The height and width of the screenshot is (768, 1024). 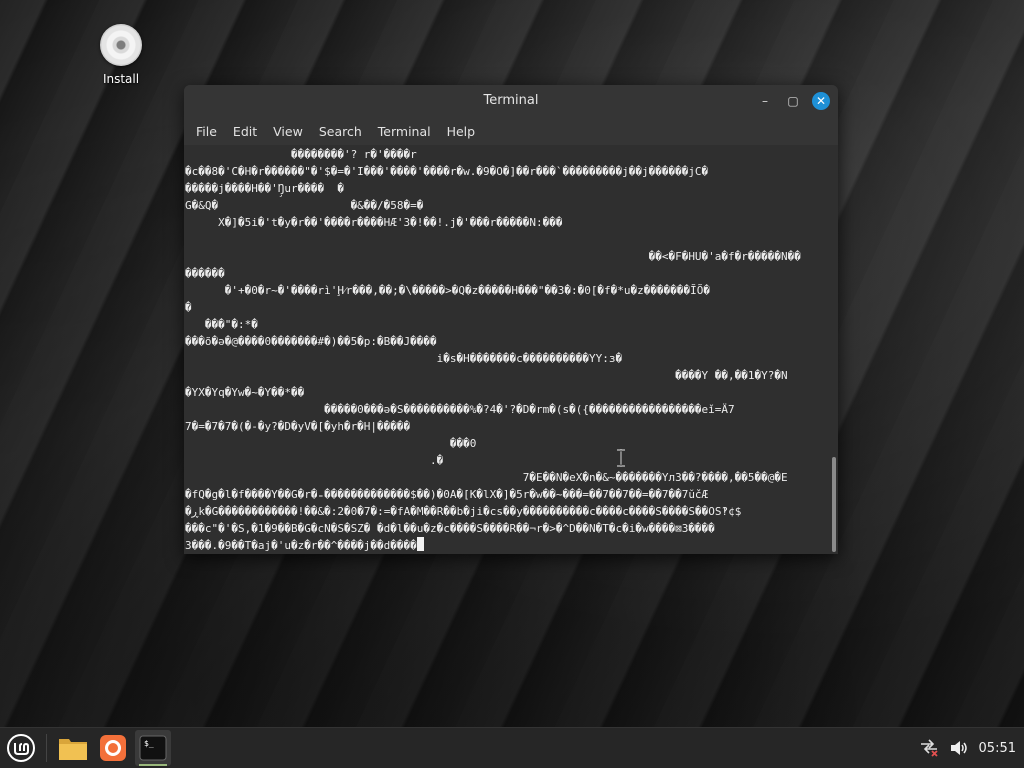 What do you see at coordinates (340, 131) in the screenshot?
I see `menu-search: Search` at bounding box center [340, 131].